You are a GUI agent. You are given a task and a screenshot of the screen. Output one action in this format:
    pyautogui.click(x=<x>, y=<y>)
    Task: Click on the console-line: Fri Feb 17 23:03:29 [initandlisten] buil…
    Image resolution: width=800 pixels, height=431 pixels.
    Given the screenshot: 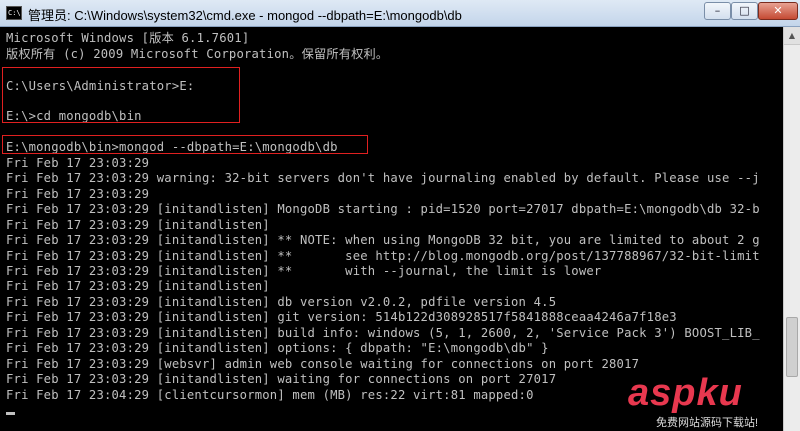 What is the action you would take?
    pyautogui.click(x=383, y=333)
    